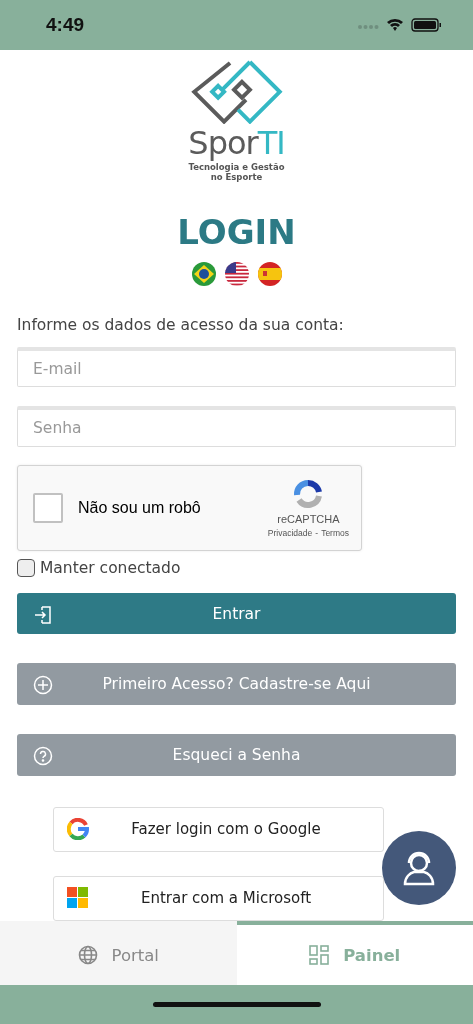 The image size is (473, 1024). What do you see at coordinates (319, 955) in the screenshot?
I see `dashboard-icon` at bounding box center [319, 955].